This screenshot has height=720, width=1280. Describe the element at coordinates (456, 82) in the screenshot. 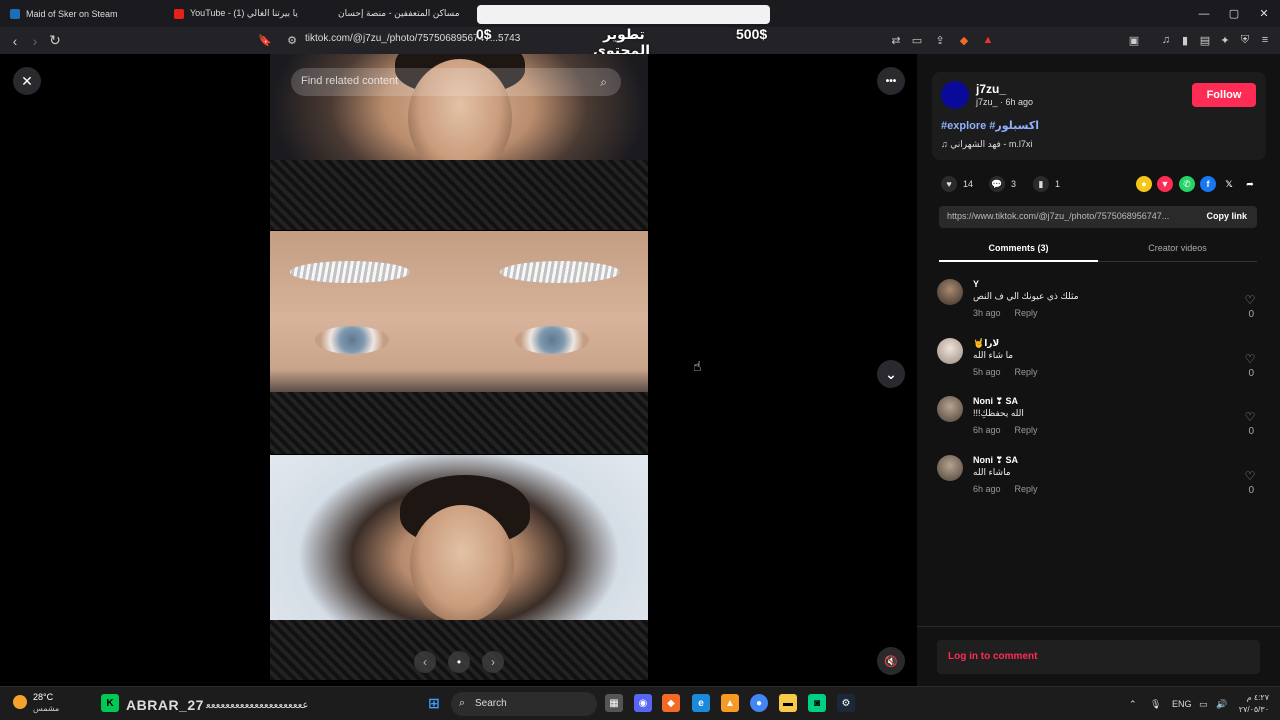

I see `related-content-search: Find related content ⌕` at that location.